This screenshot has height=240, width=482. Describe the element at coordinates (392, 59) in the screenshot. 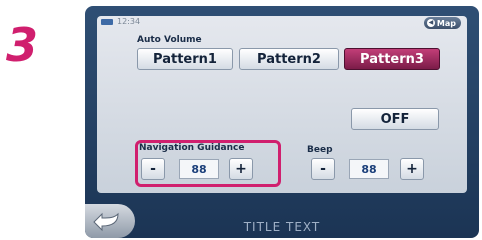

I see `pattern3-button: Pattern3` at that location.